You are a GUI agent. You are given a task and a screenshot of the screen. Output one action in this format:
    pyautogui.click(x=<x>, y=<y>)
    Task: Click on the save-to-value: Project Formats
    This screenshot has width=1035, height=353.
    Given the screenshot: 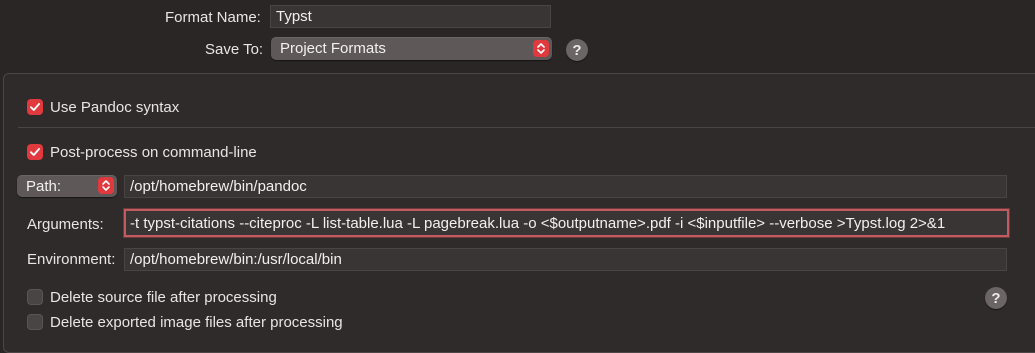 What is the action you would take?
    pyautogui.click(x=333, y=48)
    